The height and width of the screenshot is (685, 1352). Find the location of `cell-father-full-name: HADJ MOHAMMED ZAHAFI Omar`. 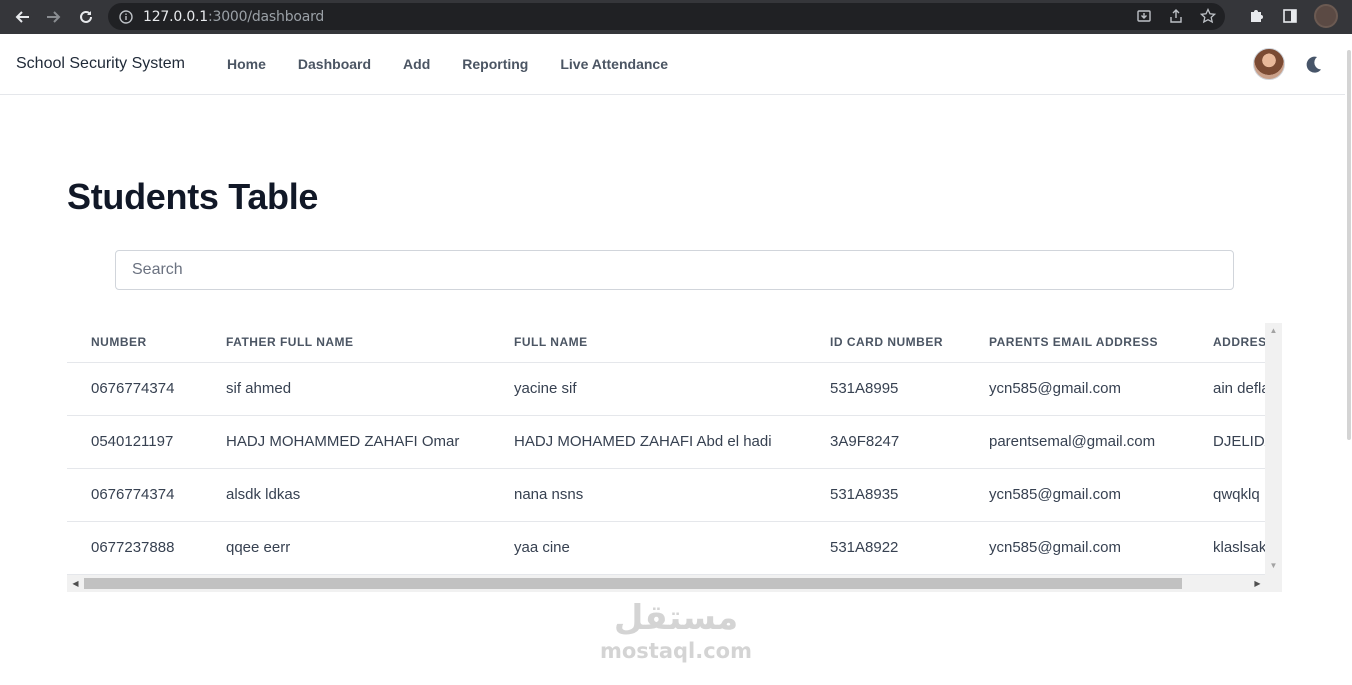

cell-father-full-name: HADJ MOHAMMED ZAHAFI Omar is located at coordinates (346, 442).